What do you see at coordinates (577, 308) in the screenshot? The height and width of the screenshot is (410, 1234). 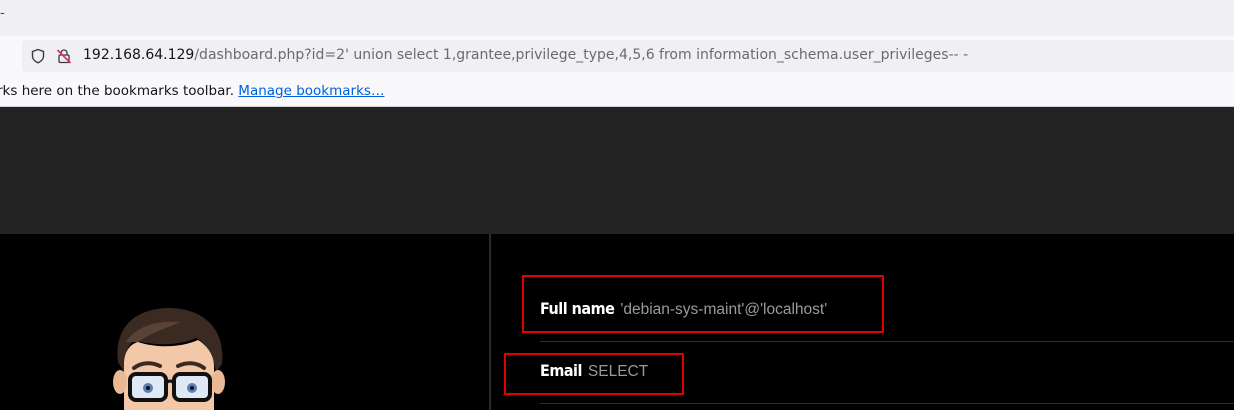 I see `fullname-label: Full name` at bounding box center [577, 308].